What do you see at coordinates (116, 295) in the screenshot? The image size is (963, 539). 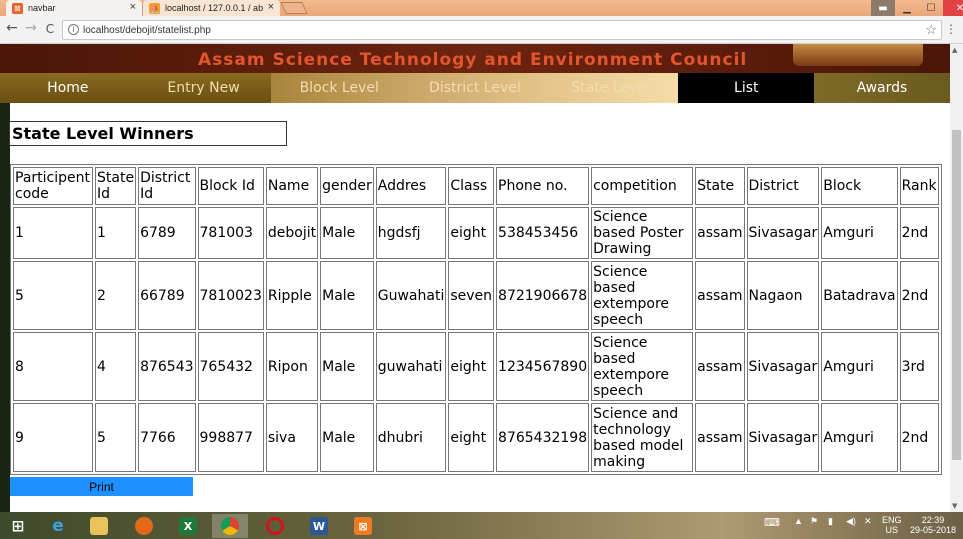 I see `table-cell: 2` at bounding box center [116, 295].